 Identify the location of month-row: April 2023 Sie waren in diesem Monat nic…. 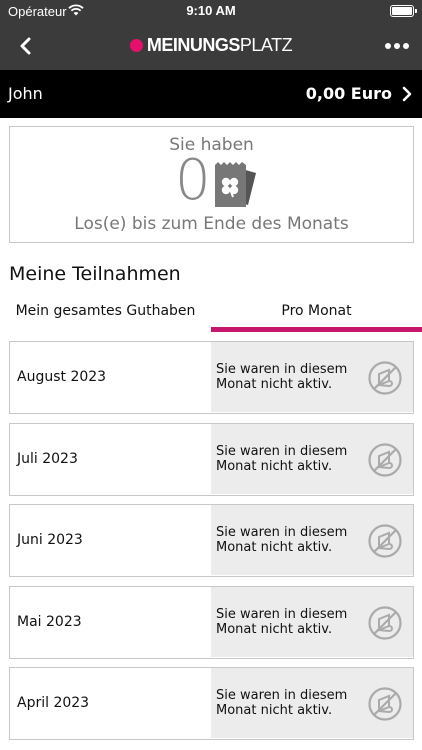
(211, 703).